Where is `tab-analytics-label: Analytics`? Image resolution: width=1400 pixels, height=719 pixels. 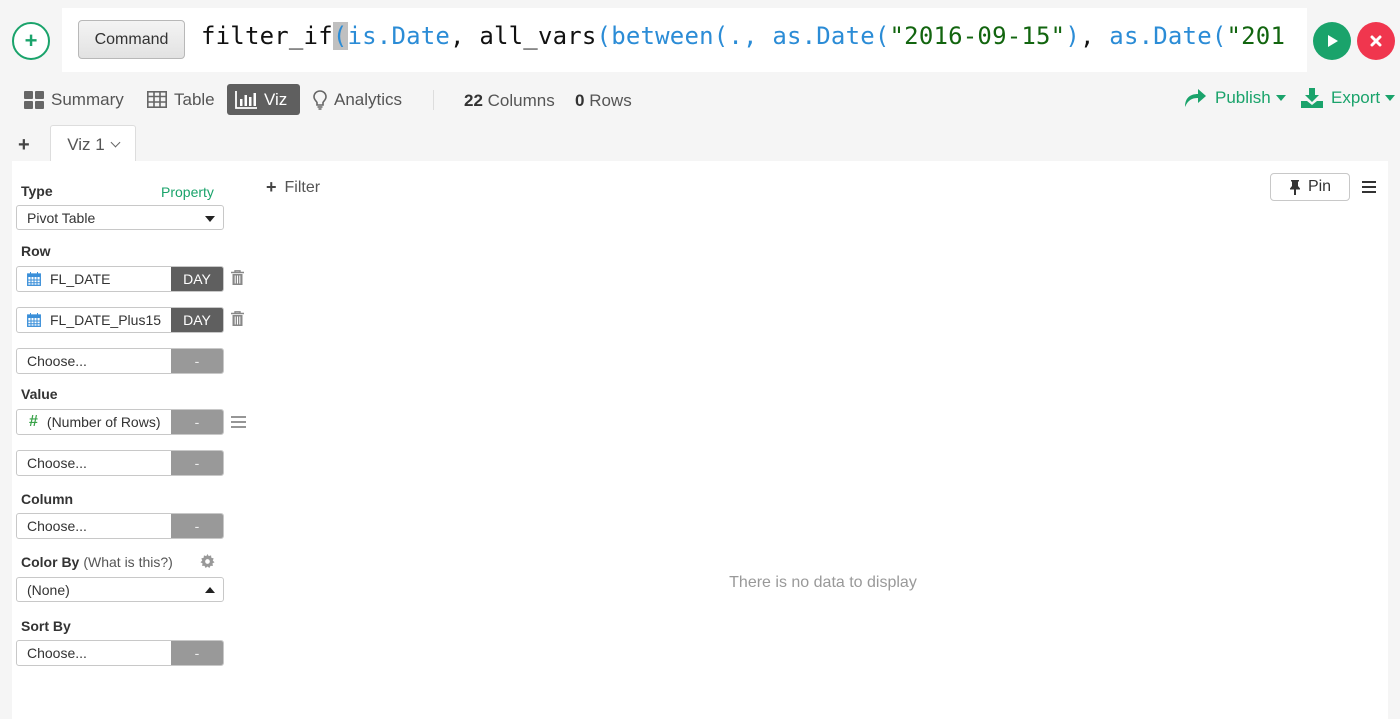 tab-analytics-label: Analytics is located at coordinates (368, 99).